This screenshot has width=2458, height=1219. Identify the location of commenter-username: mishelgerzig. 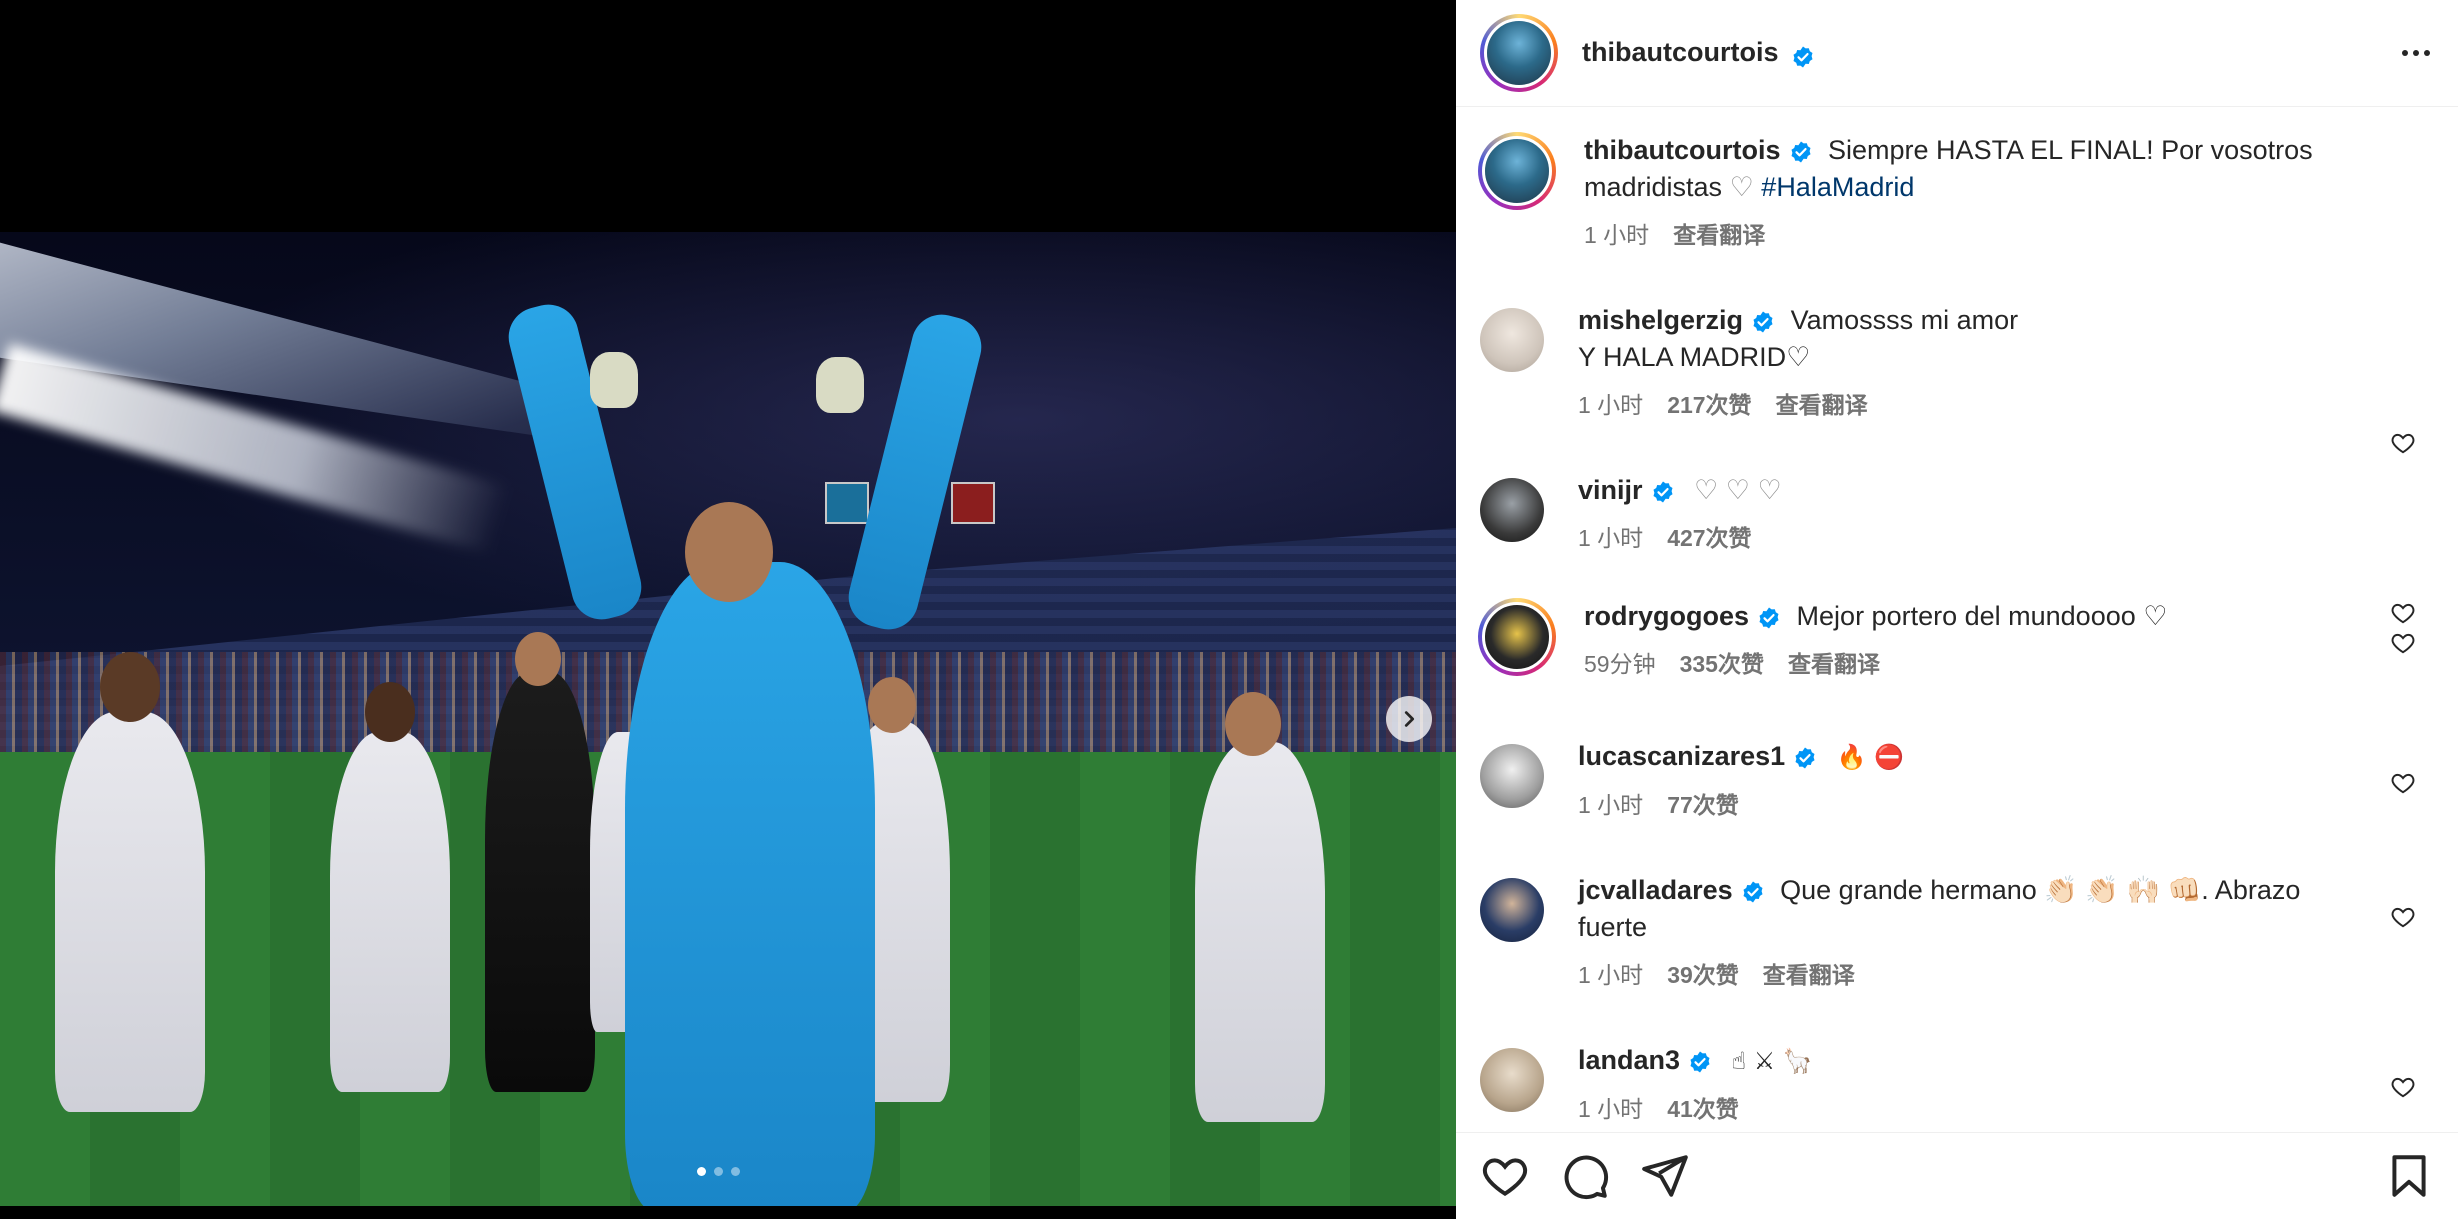
(1660, 320).